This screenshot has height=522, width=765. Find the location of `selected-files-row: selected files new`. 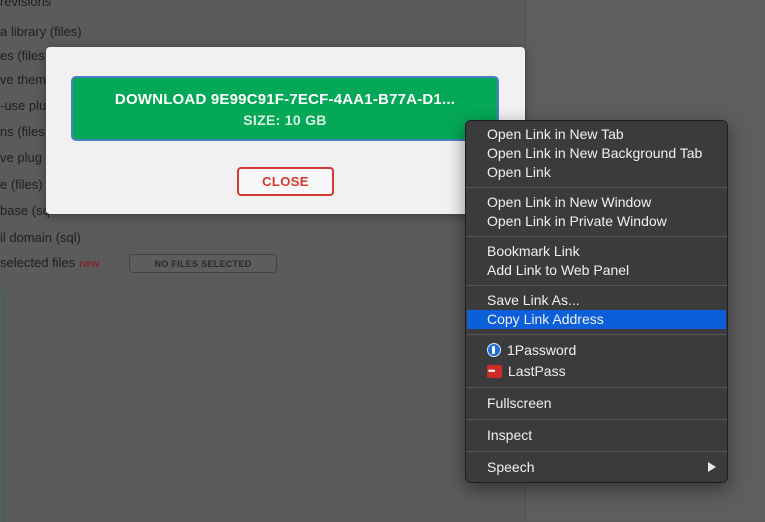

selected-files-row: selected files new is located at coordinates (49, 262).